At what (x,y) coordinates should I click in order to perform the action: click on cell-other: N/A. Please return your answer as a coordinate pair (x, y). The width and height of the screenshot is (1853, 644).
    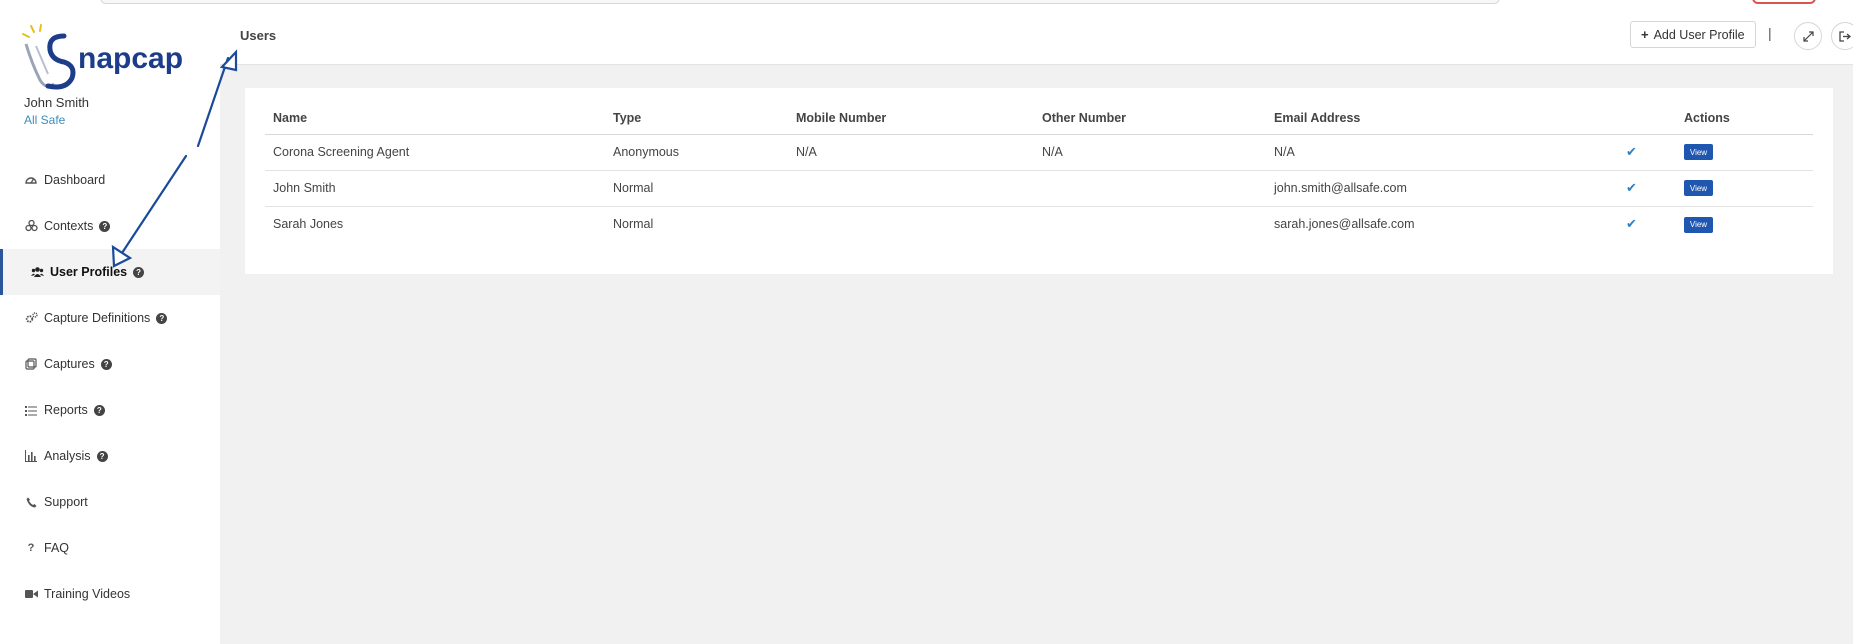
    Looking at the image, I should click on (1150, 152).